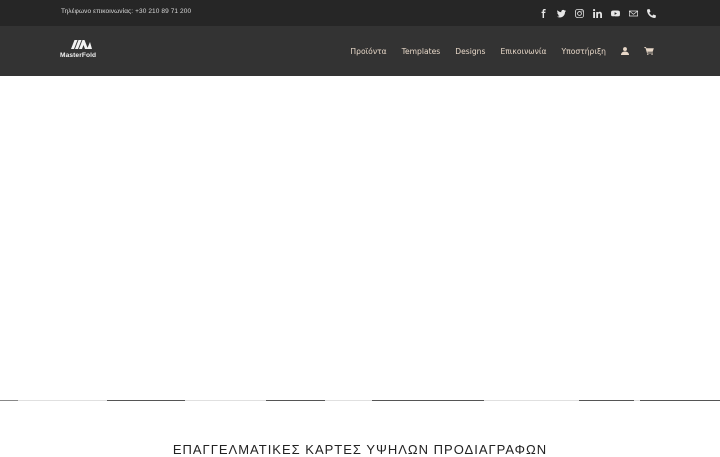  I want to click on top-bar: Τηλέφωνο επικοινωνίας: +30 210 89 71 200, so click(360, 13).